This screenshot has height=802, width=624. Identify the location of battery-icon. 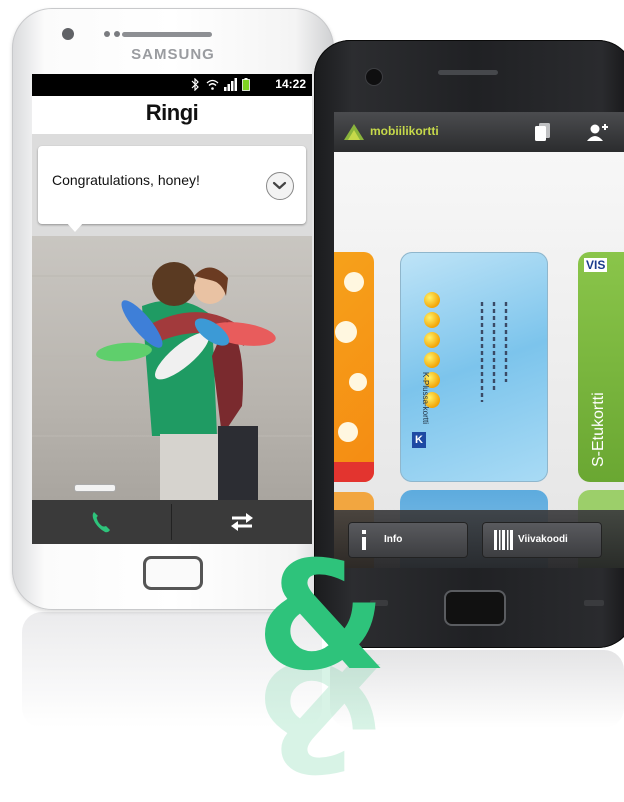
(246, 84).